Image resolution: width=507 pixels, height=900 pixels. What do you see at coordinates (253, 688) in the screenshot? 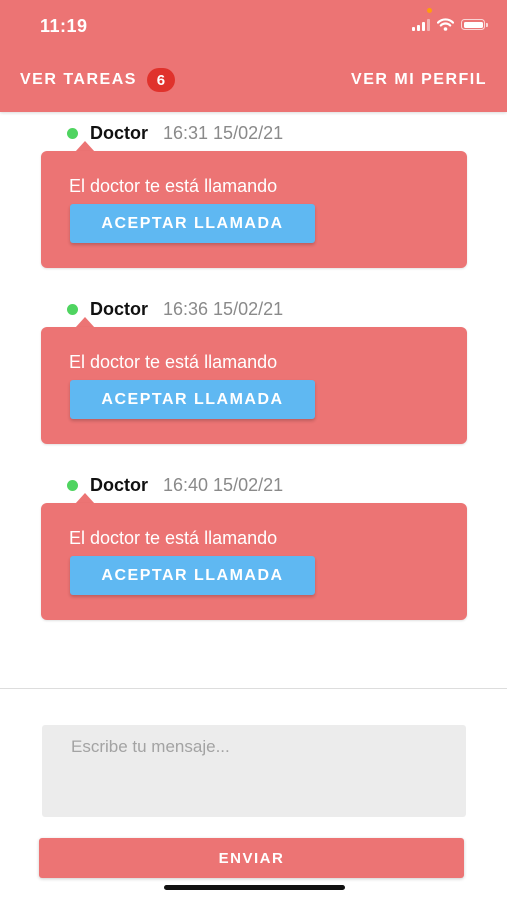
I see `composer-divider` at bounding box center [253, 688].